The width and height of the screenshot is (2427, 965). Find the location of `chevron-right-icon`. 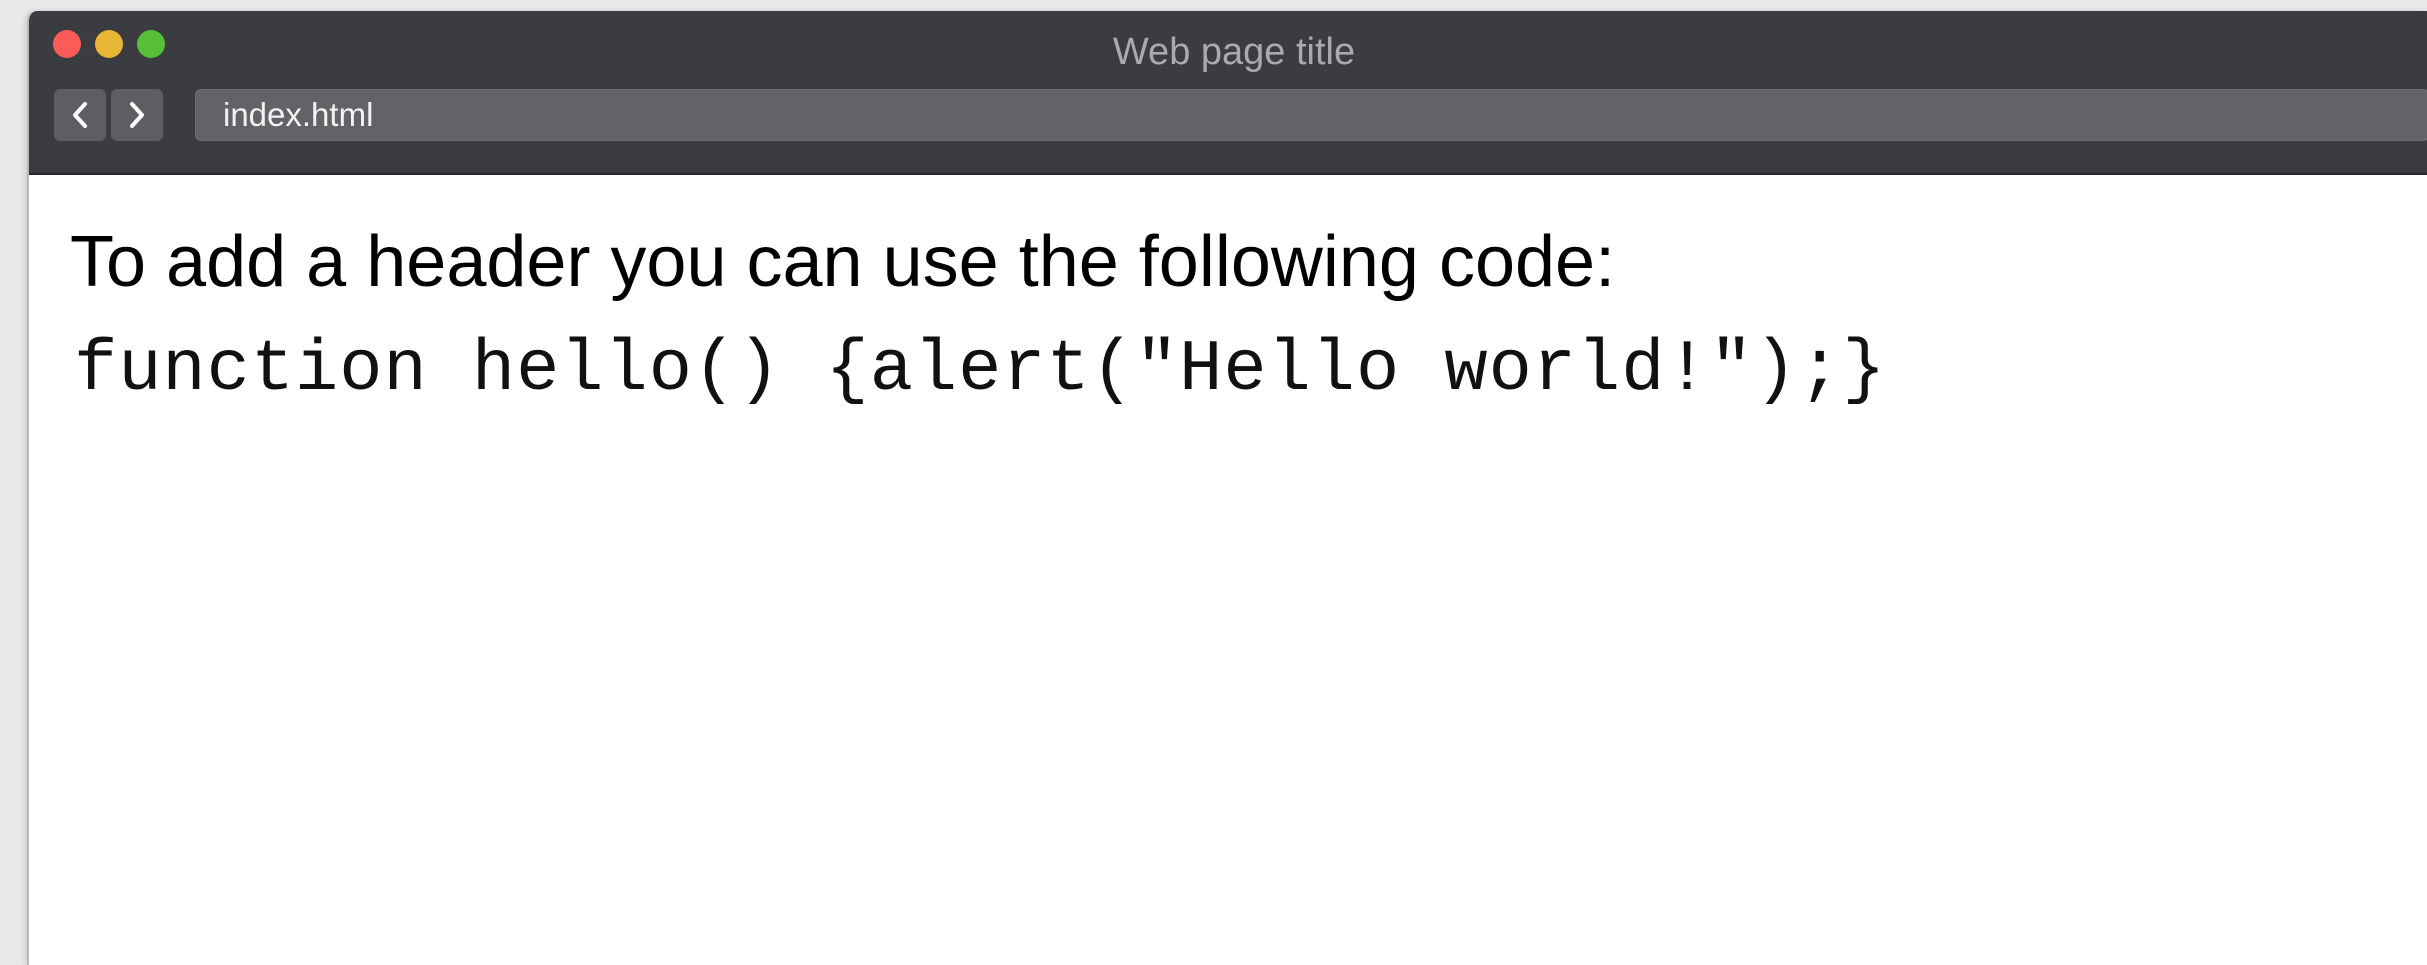

chevron-right-icon is located at coordinates (137, 115).